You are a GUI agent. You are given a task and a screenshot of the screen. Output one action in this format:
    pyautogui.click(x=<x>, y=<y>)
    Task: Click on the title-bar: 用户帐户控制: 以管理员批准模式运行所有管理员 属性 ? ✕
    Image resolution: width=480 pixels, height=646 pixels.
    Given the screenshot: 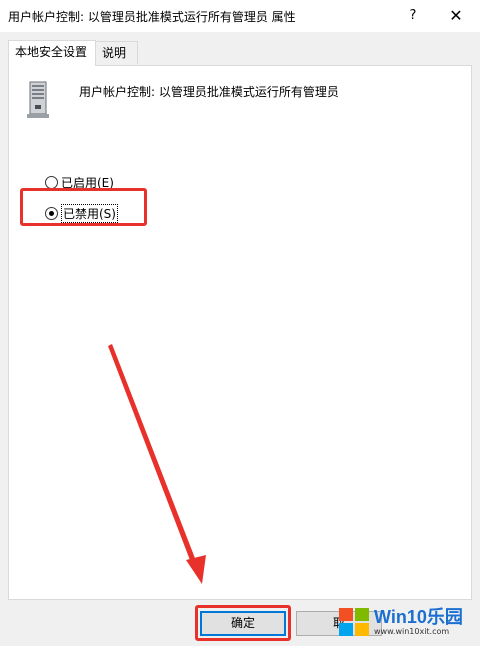 What is the action you would take?
    pyautogui.click(x=240, y=16)
    